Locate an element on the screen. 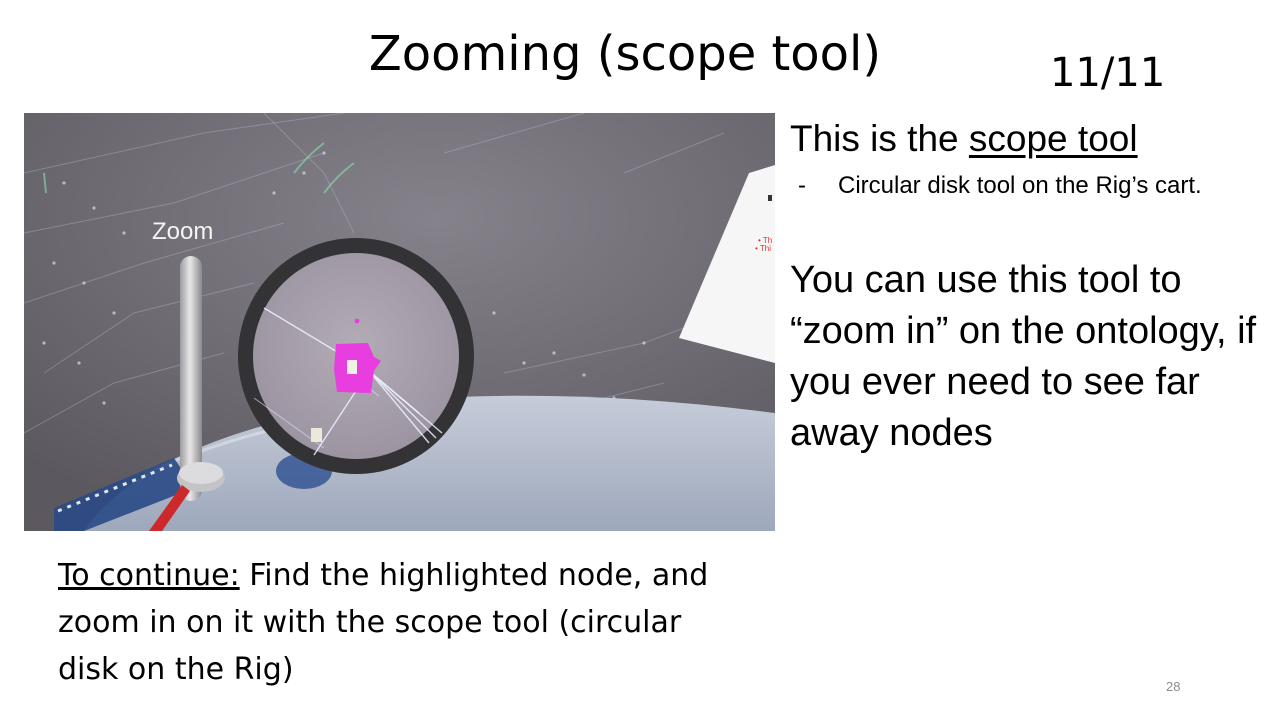 The height and width of the screenshot is (720, 1280). scope-tool-term: scope tool is located at coordinates (1053, 138).